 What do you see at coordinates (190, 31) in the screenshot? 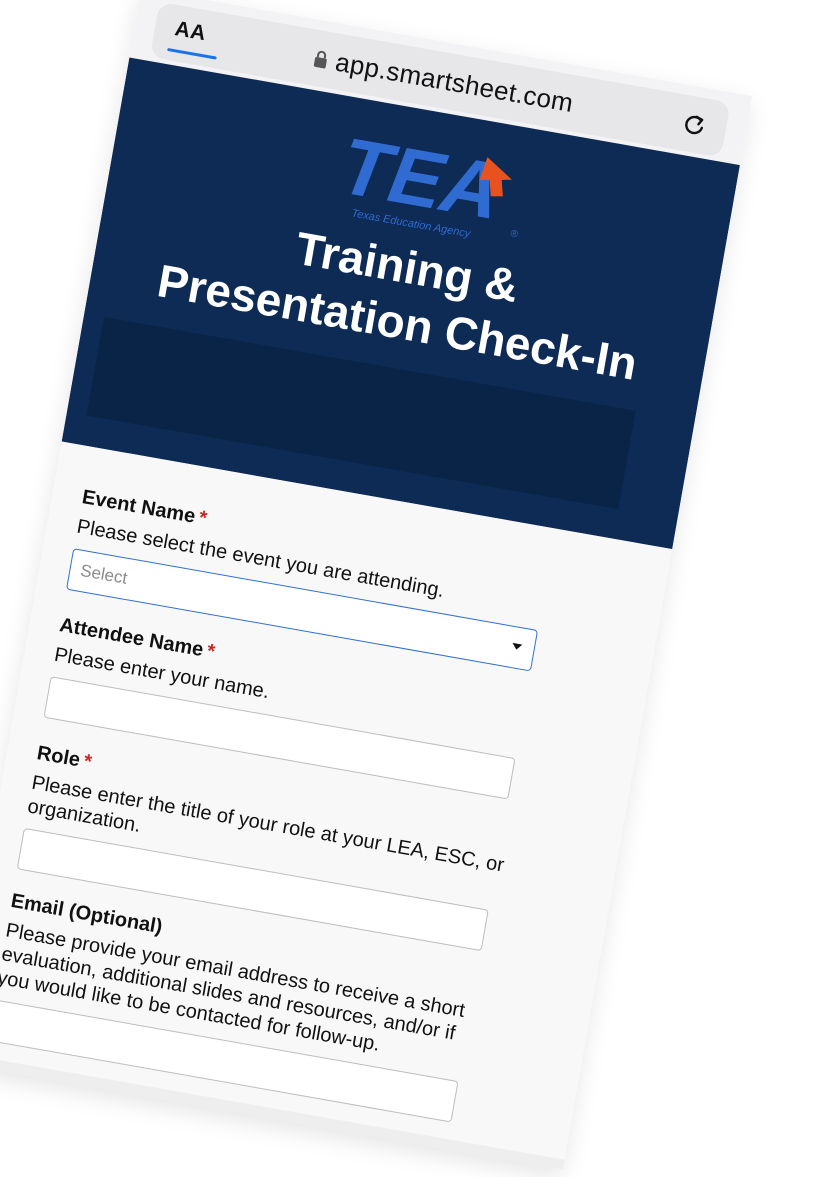
I see `text-size-button: AA` at bounding box center [190, 31].